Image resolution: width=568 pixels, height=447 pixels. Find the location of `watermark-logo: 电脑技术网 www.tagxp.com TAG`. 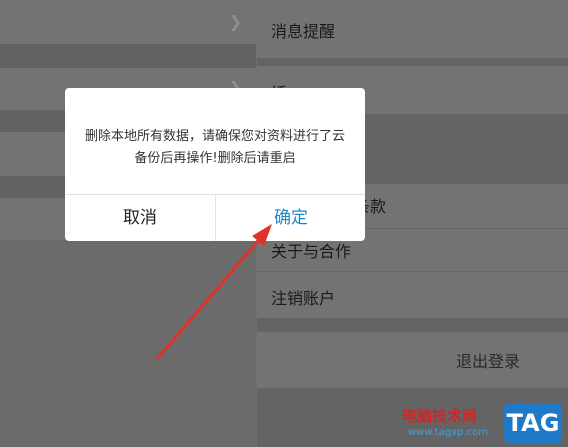

watermark-logo: 电脑技术网 www.tagxp.com TAG is located at coordinates (482, 423).